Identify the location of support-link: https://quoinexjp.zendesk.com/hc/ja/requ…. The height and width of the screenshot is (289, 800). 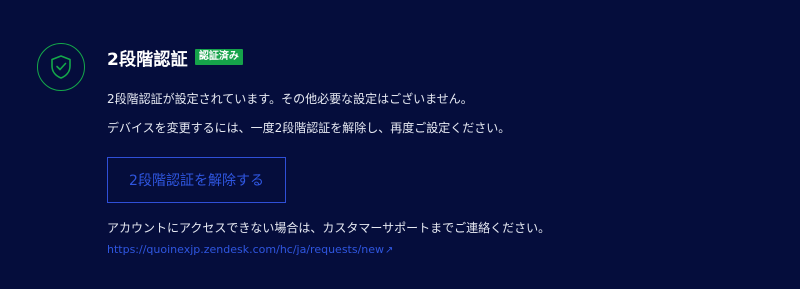
(250, 250).